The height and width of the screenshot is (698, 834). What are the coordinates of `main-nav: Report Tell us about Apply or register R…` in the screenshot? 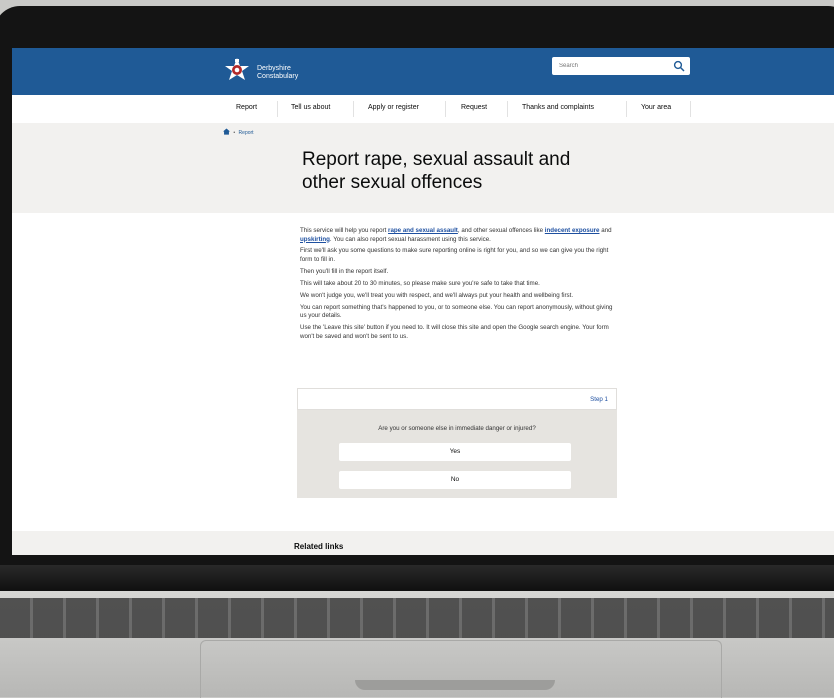 It's located at (423, 109).